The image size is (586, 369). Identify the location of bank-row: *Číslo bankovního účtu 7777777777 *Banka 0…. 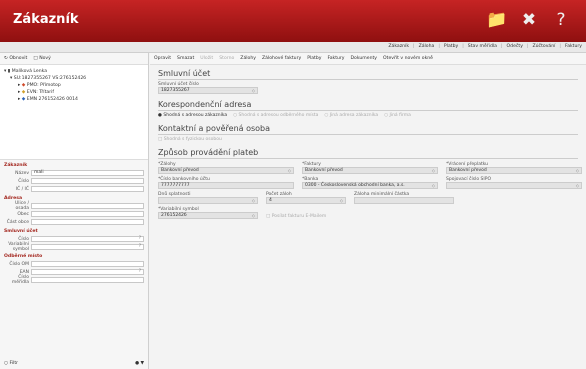
(370, 182).